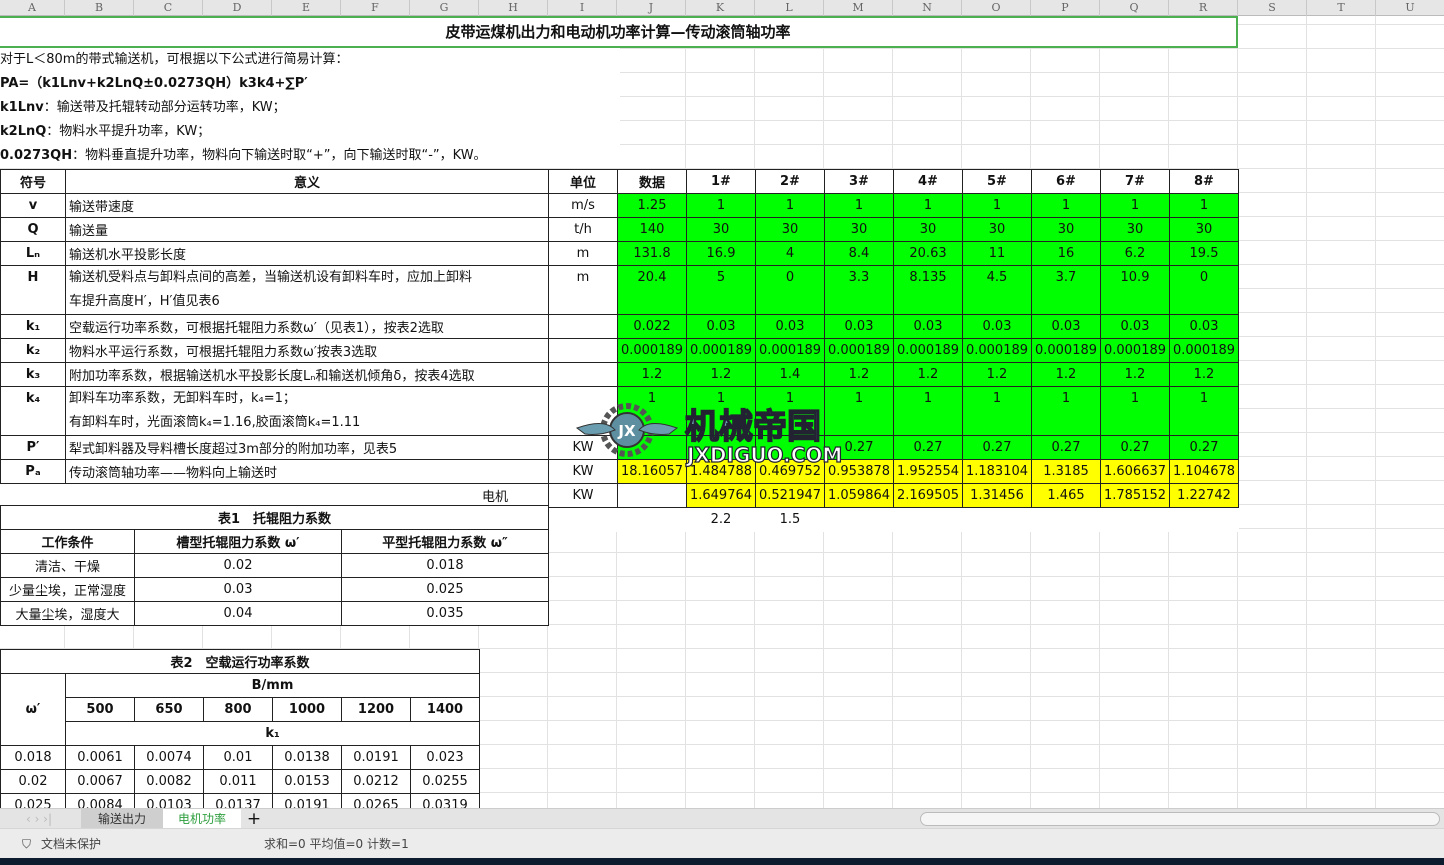  What do you see at coordinates (307, 229) in the screenshot?
I see `description-cell: 输送量` at bounding box center [307, 229].